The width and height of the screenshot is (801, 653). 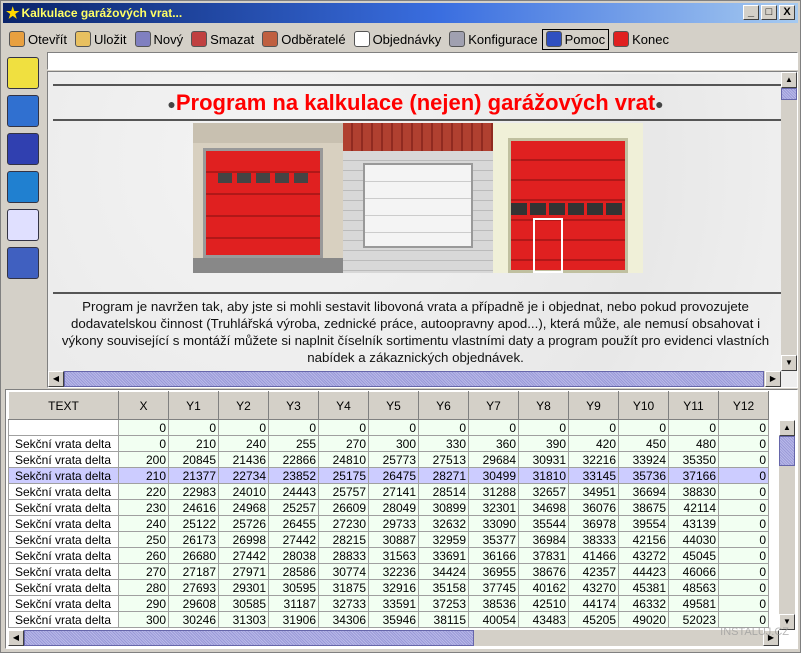 I want to click on table-cell: 27230, so click(x=343, y=523).